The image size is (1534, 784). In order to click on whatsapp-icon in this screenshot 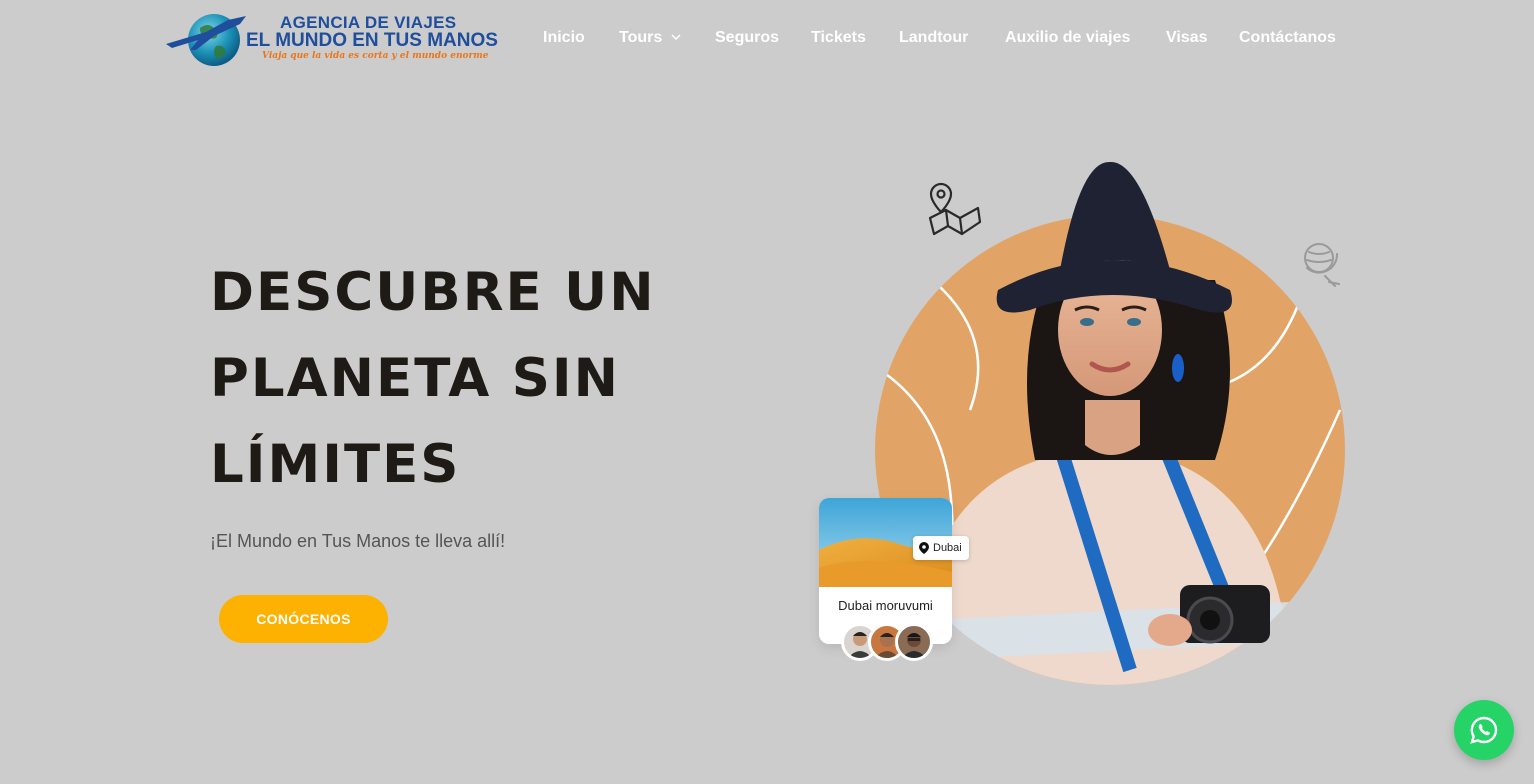, I will do `click(1484, 730)`.